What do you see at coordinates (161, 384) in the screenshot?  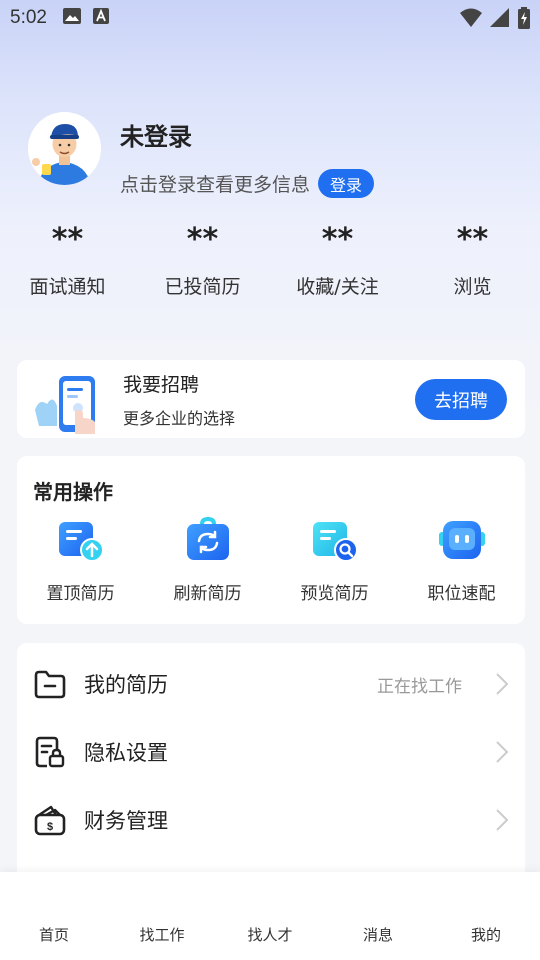 I see `recruit-title: 我要招聘` at bounding box center [161, 384].